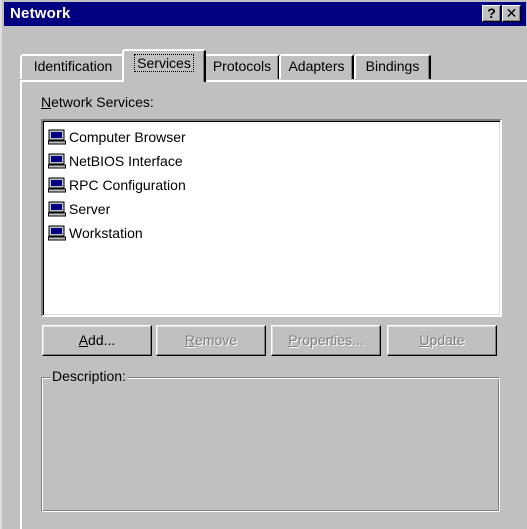  I want to click on list-item-label: Server, so click(90, 209).